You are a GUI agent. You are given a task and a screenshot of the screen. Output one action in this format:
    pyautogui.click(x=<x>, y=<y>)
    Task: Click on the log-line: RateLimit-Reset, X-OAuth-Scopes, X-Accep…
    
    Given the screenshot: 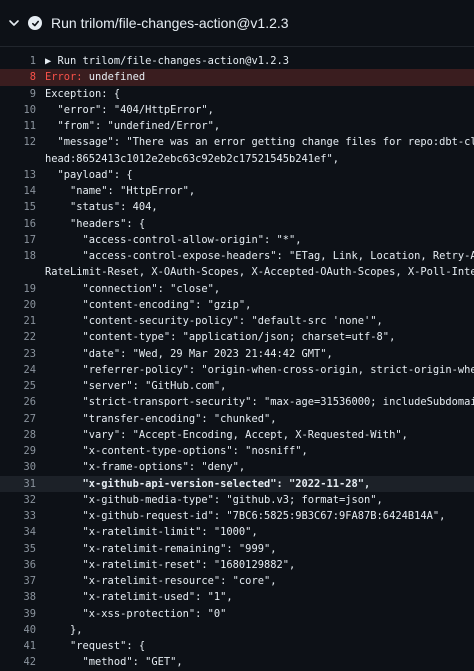 What is the action you would take?
    pyautogui.click(x=237, y=272)
    